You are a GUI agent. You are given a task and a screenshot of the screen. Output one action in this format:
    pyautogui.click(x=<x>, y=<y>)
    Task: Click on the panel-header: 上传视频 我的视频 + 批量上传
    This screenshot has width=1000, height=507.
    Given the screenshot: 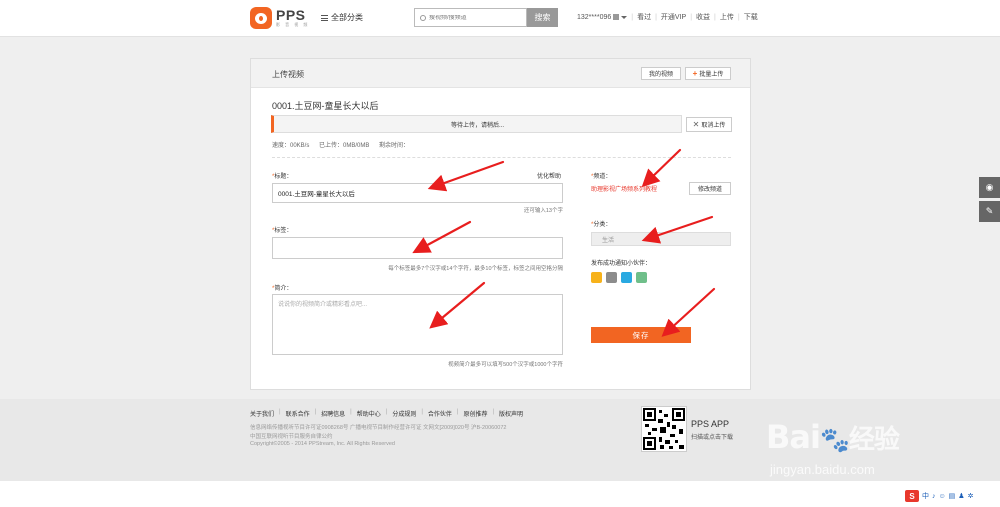 What is the action you would take?
    pyautogui.click(x=500, y=73)
    